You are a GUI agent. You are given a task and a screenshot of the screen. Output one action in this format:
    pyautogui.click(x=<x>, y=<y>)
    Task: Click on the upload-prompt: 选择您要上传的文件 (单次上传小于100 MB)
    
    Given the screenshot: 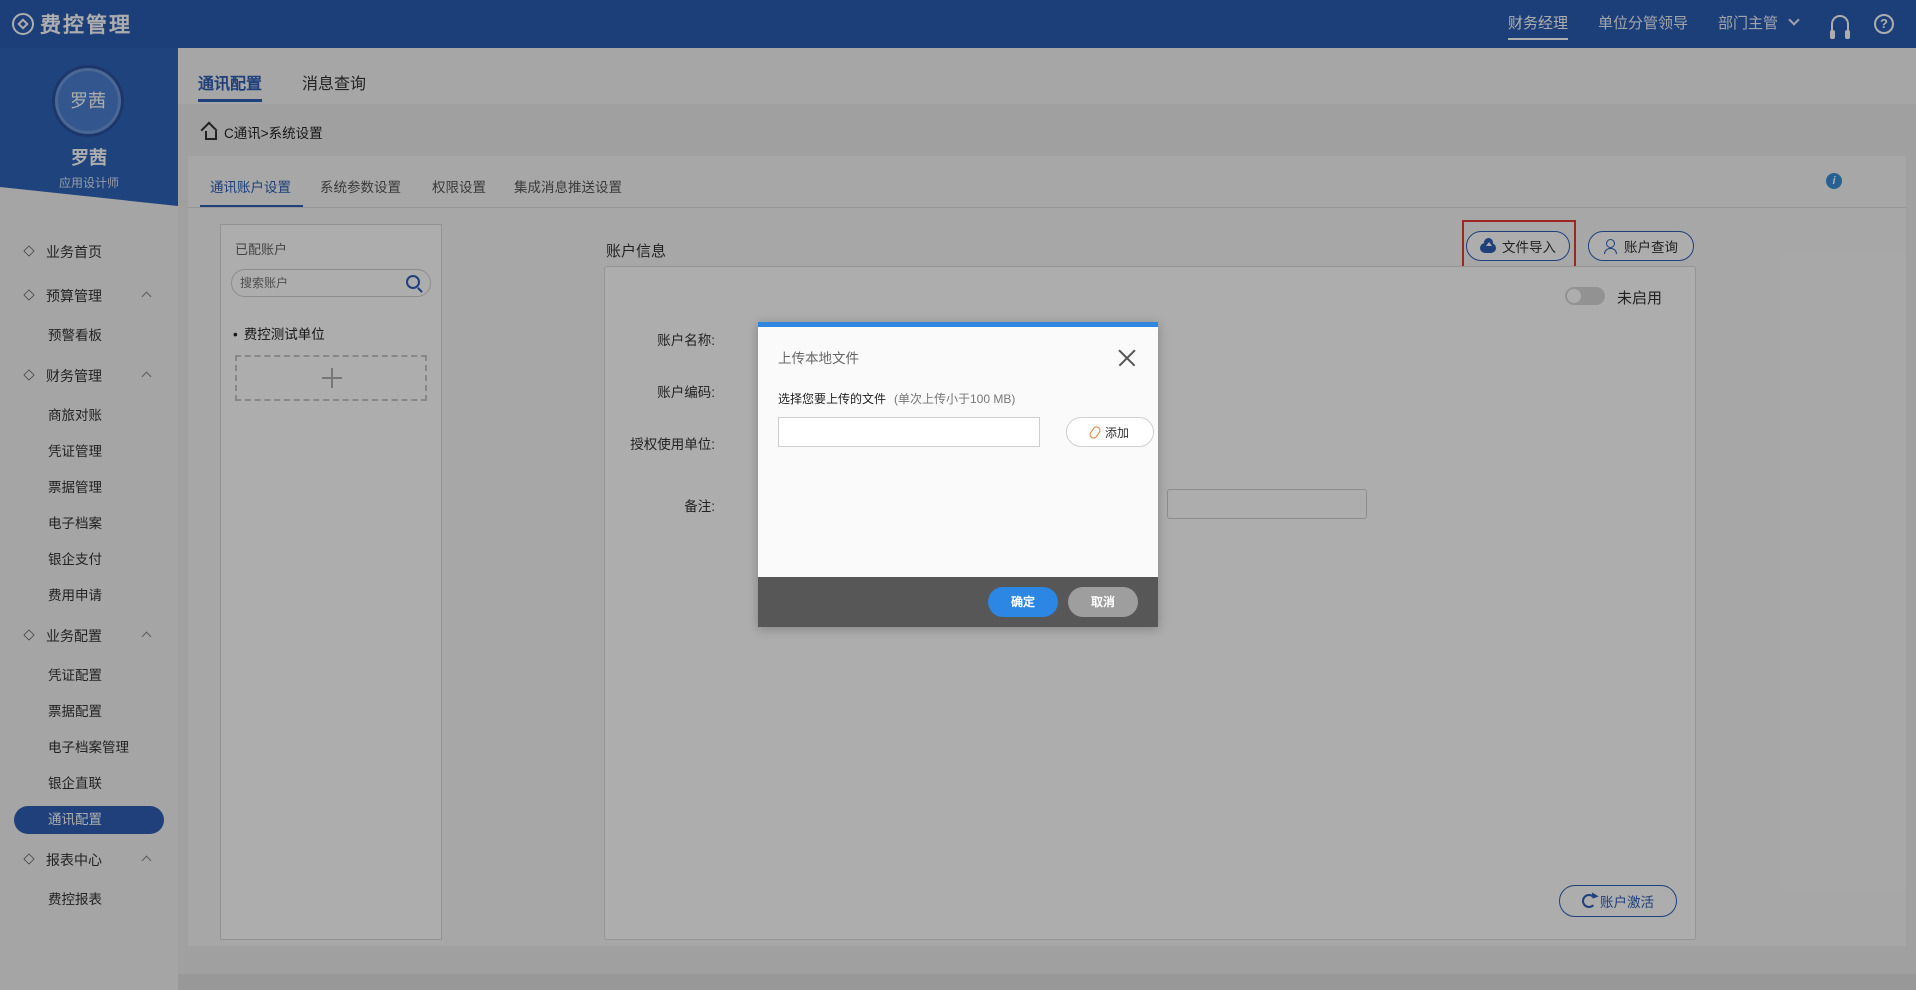 What is the action you would take?
    pyautogui.click(x=897, y=399)
    